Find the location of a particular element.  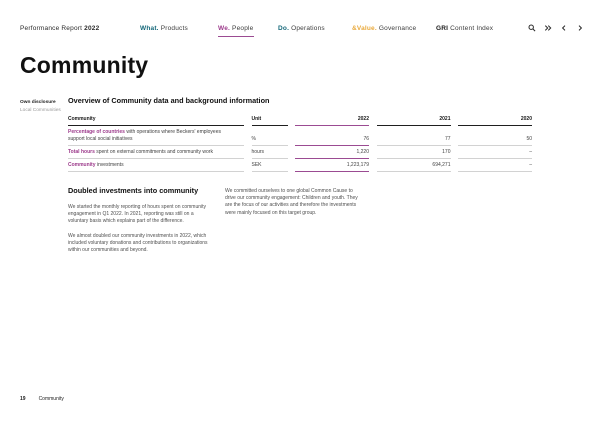

table-cell-2021: 170 is located at coordinates (413, 152).